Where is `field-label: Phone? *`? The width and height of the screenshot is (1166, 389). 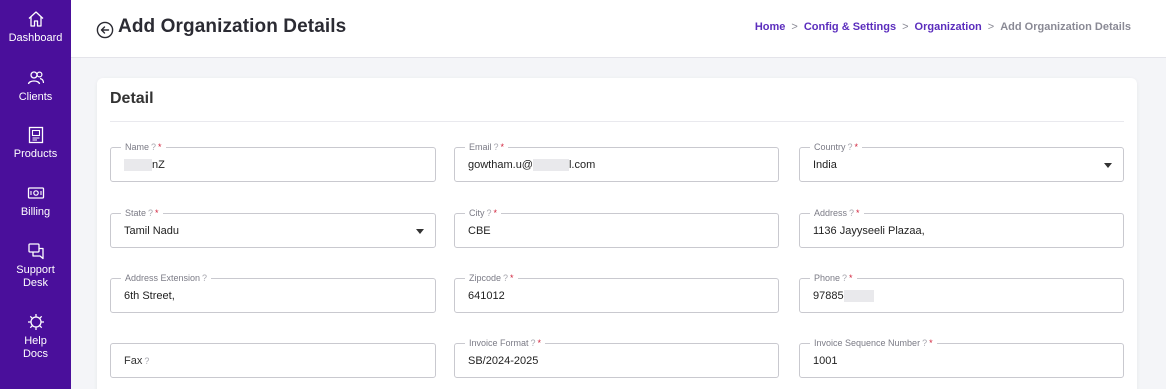
field-label: Phone? * is located at coordinates (833, 278).